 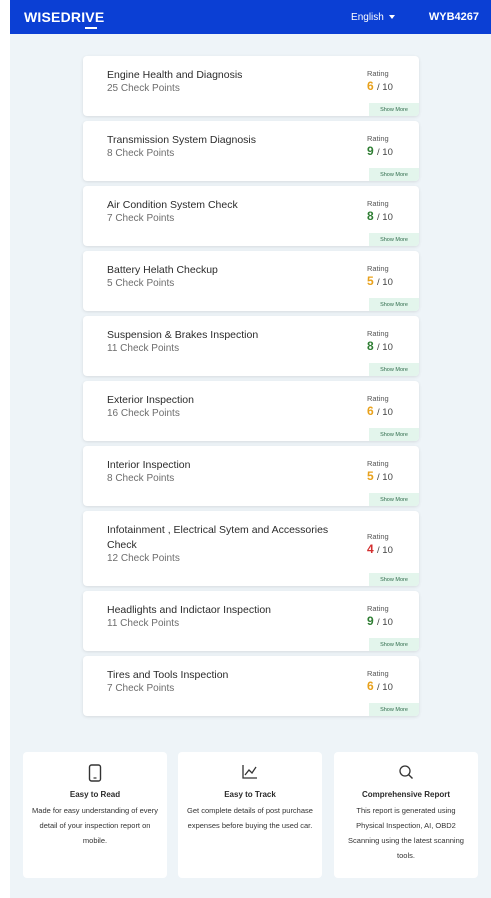 What do you see at coordinates (172, 205) in the screenshot?
I see `inspection-title: Air Condition System Check` at bounding box center [172, 205].